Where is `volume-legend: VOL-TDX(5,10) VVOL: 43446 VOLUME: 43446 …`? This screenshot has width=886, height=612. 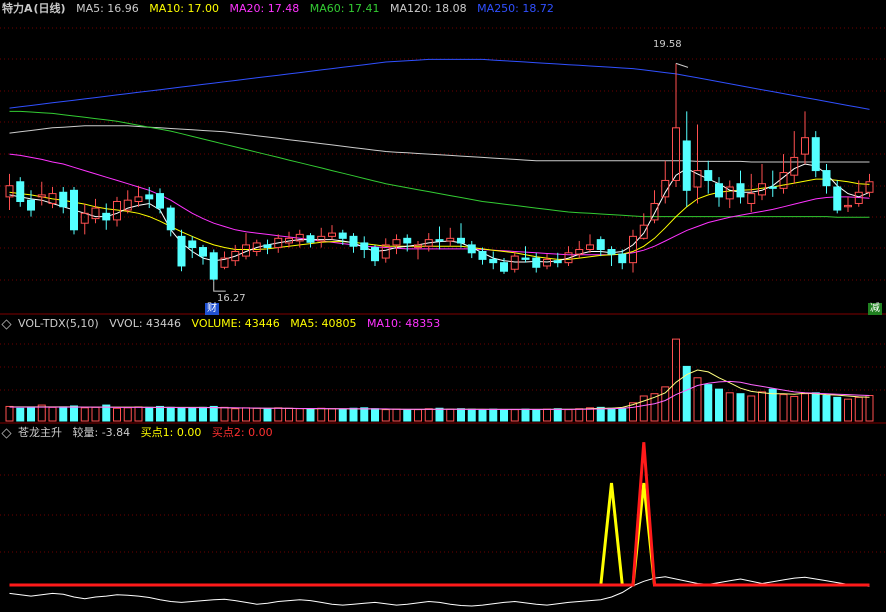
volume-legend: VOL-TDX(5,10) VVOL: 43446 VOLUME: 43446 … is located at coordinates (224, 324).